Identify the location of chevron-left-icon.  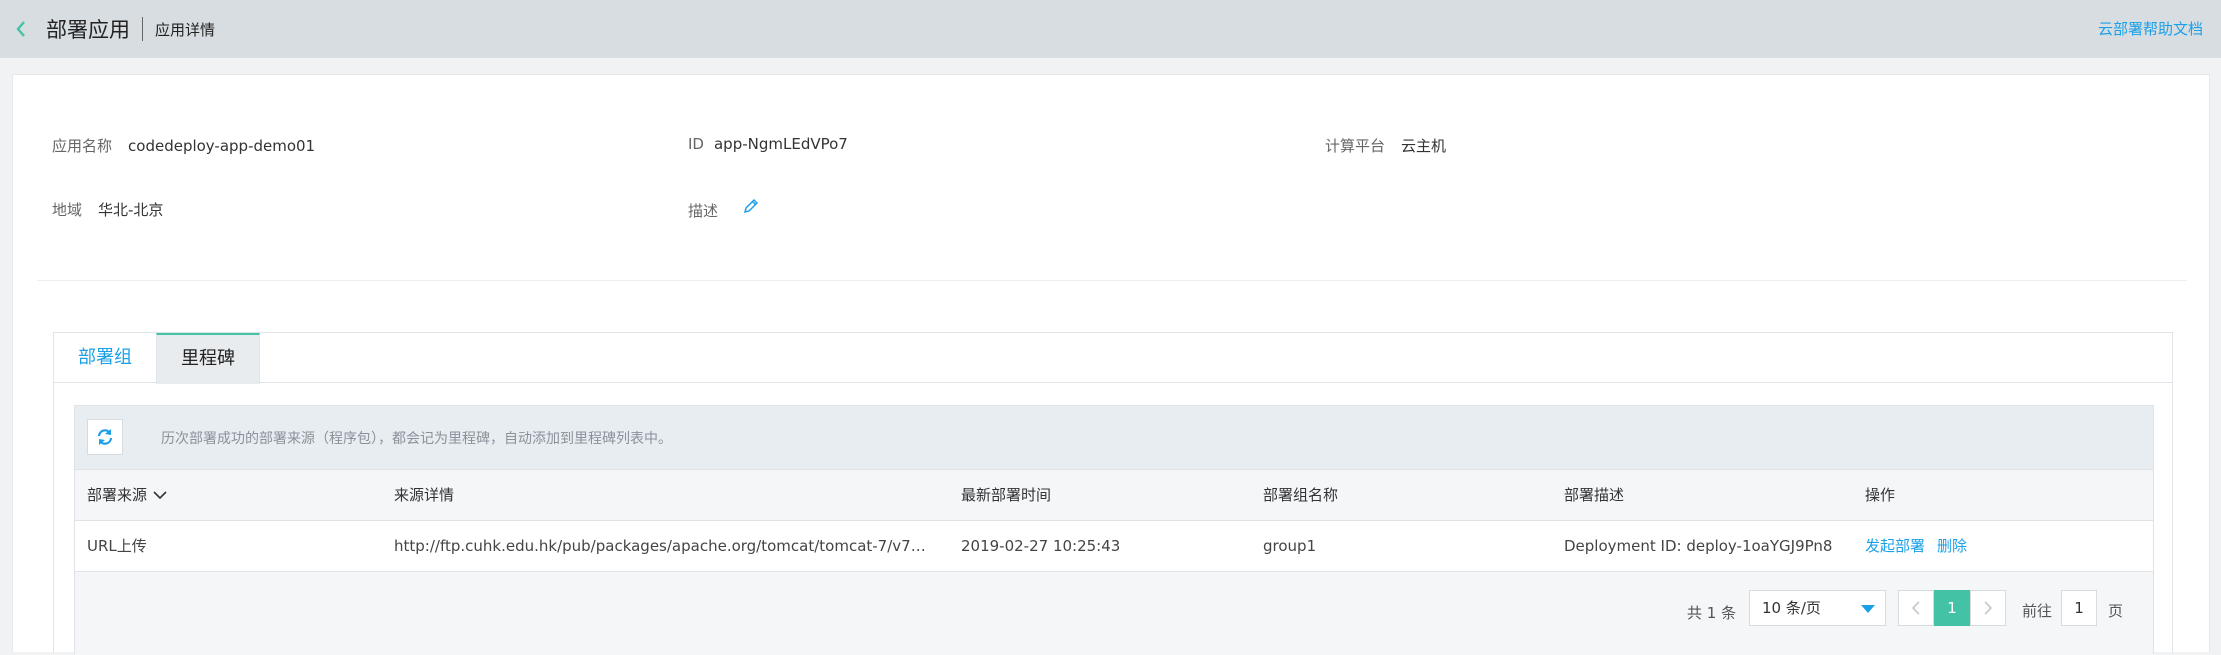
(1915, 608).